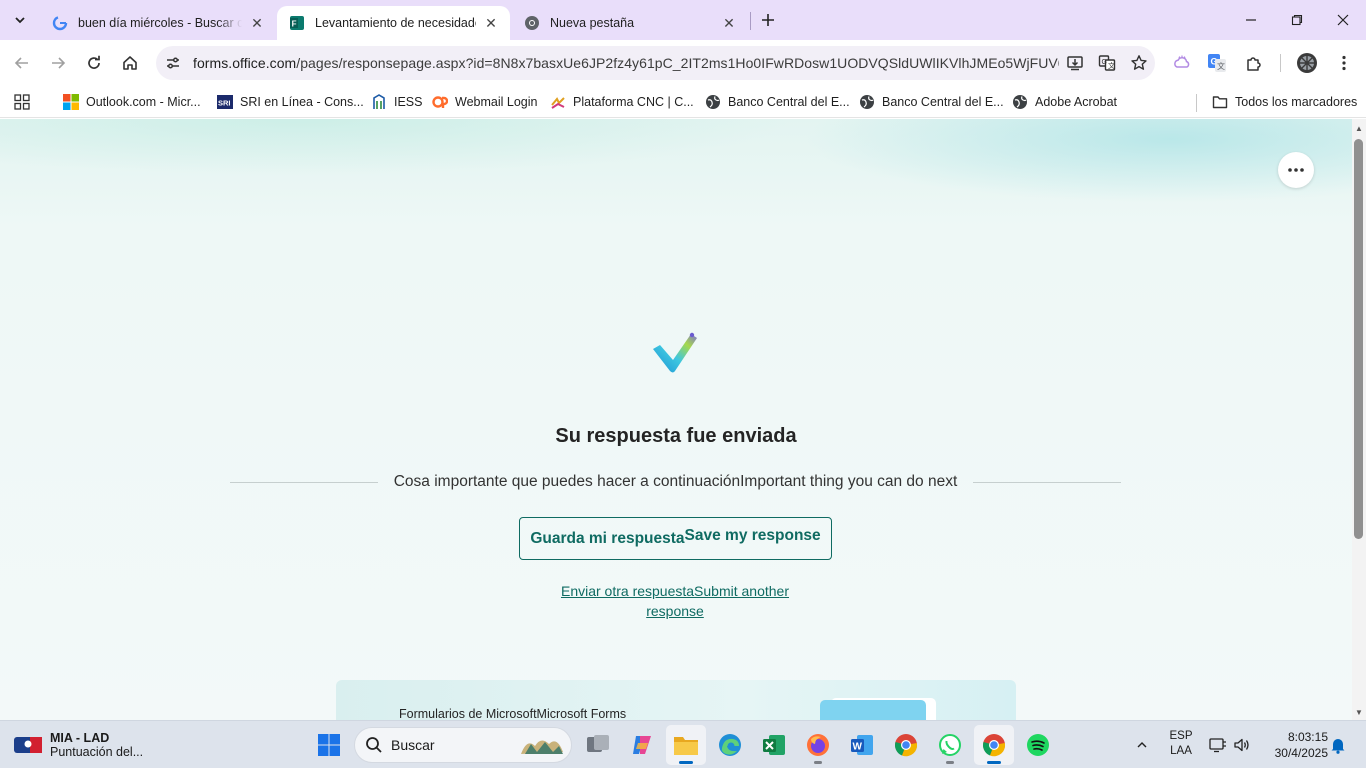  Describe the element at coordinates (994, 745) in the screenshot. I see `chrome-profile-button` at that location.